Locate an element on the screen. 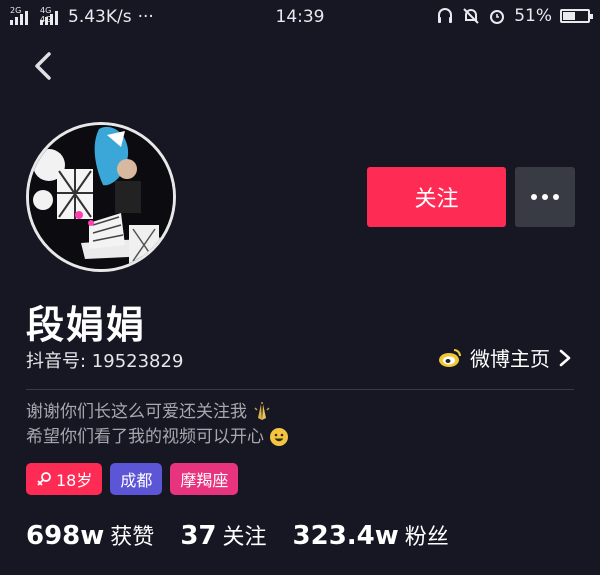 The height and width of the screenshot is (575, 600). stat-likes: 698w 获赞 is located at coordinates (90, 535).